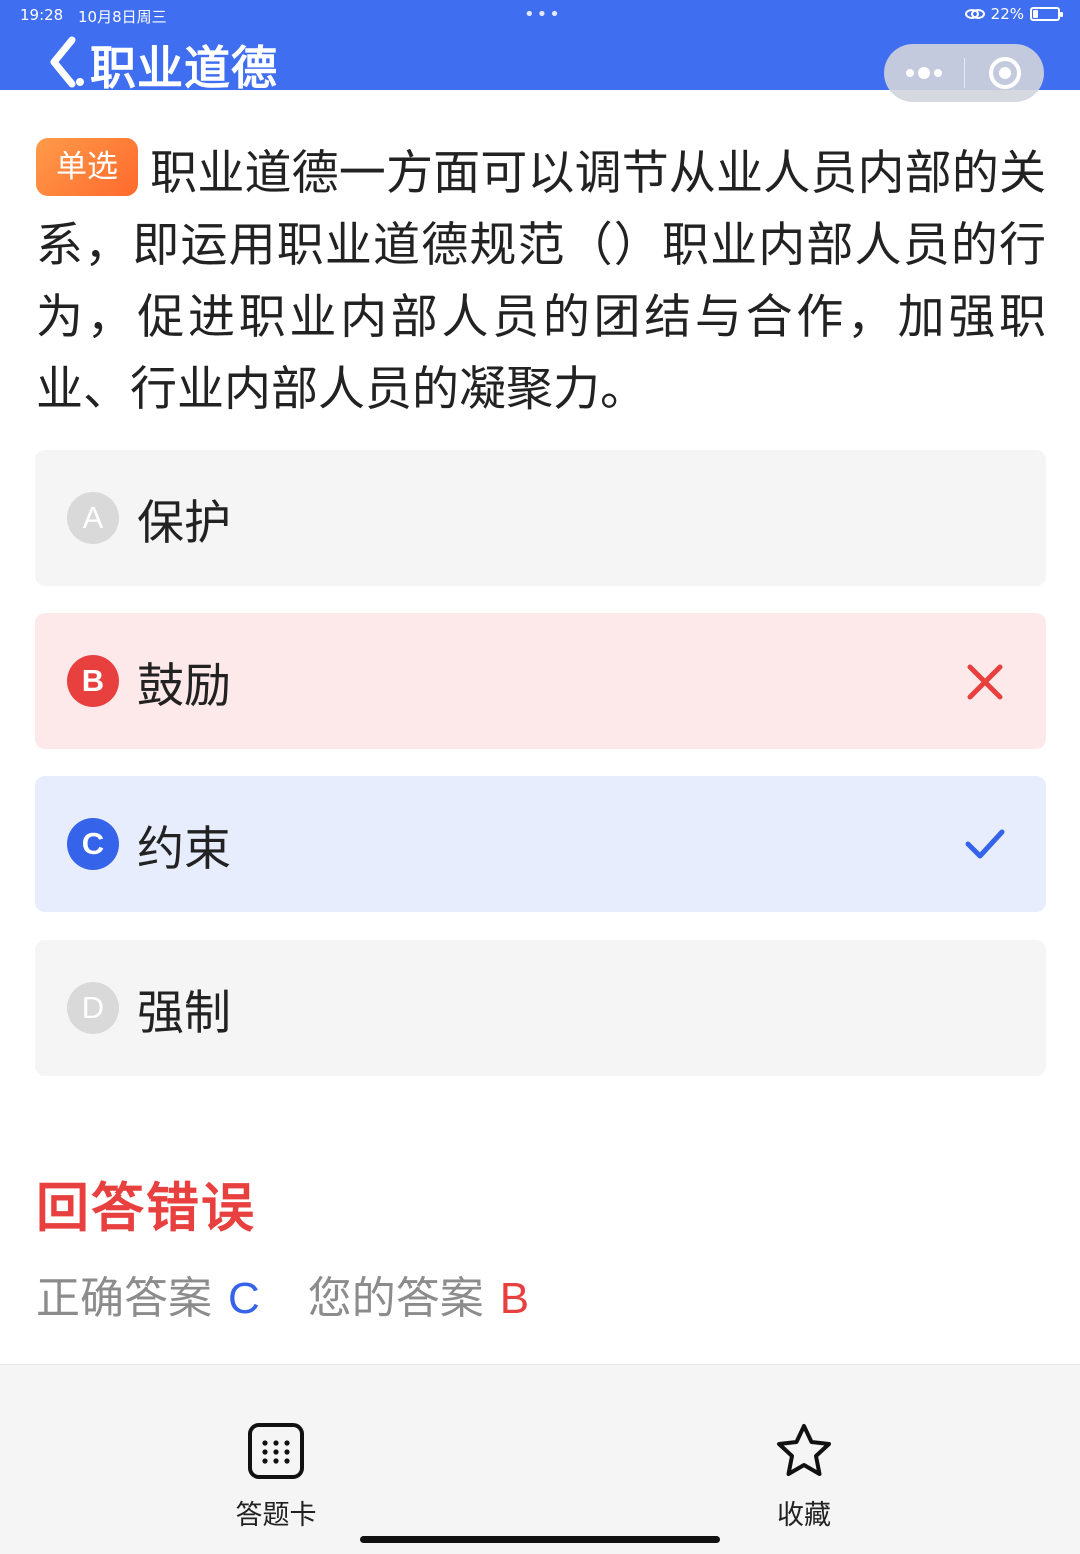  I want to click on status-right: 22%, so click(1013, 14).